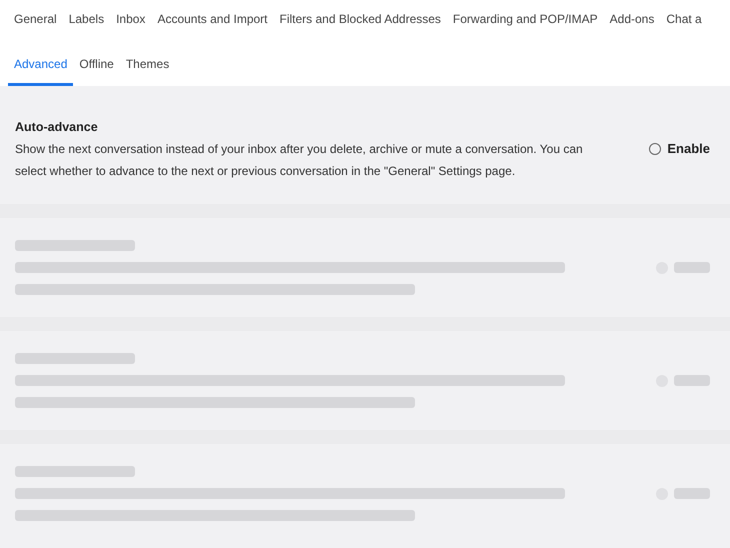  I want to click on radio-icon, so click(655, 149).